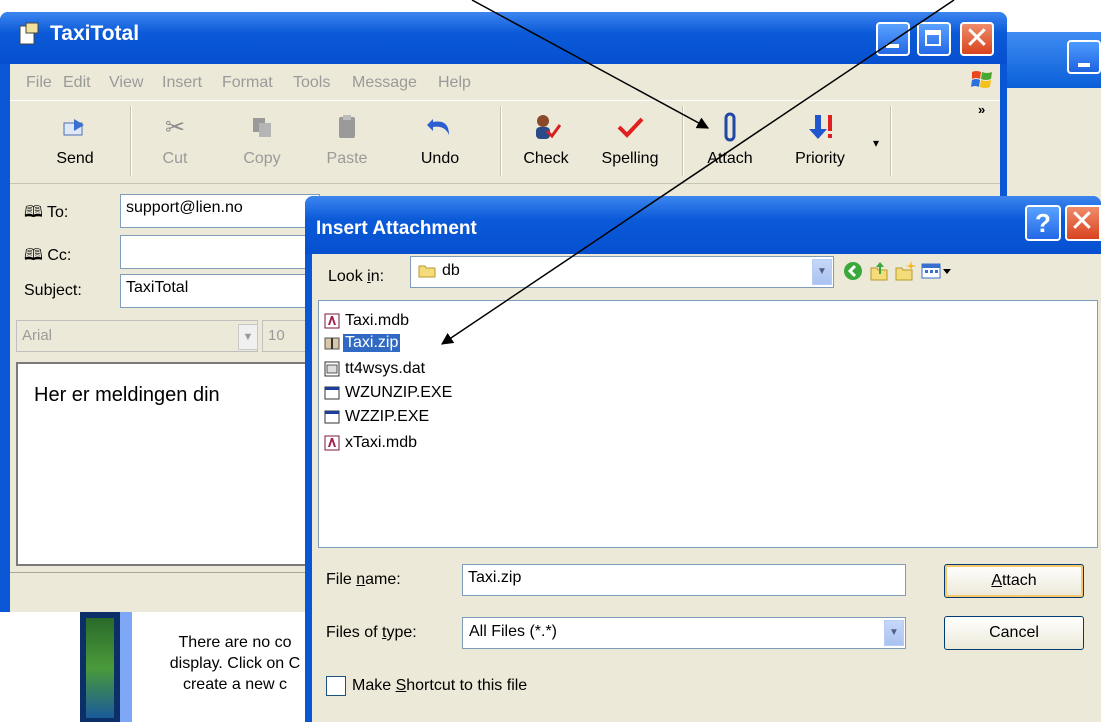 Image resolution: width=1101 pixels, height=722 pixels. Describe the element at coordinates (440, 143) in the screenshot. I see `undo-button: Undo` at that location.